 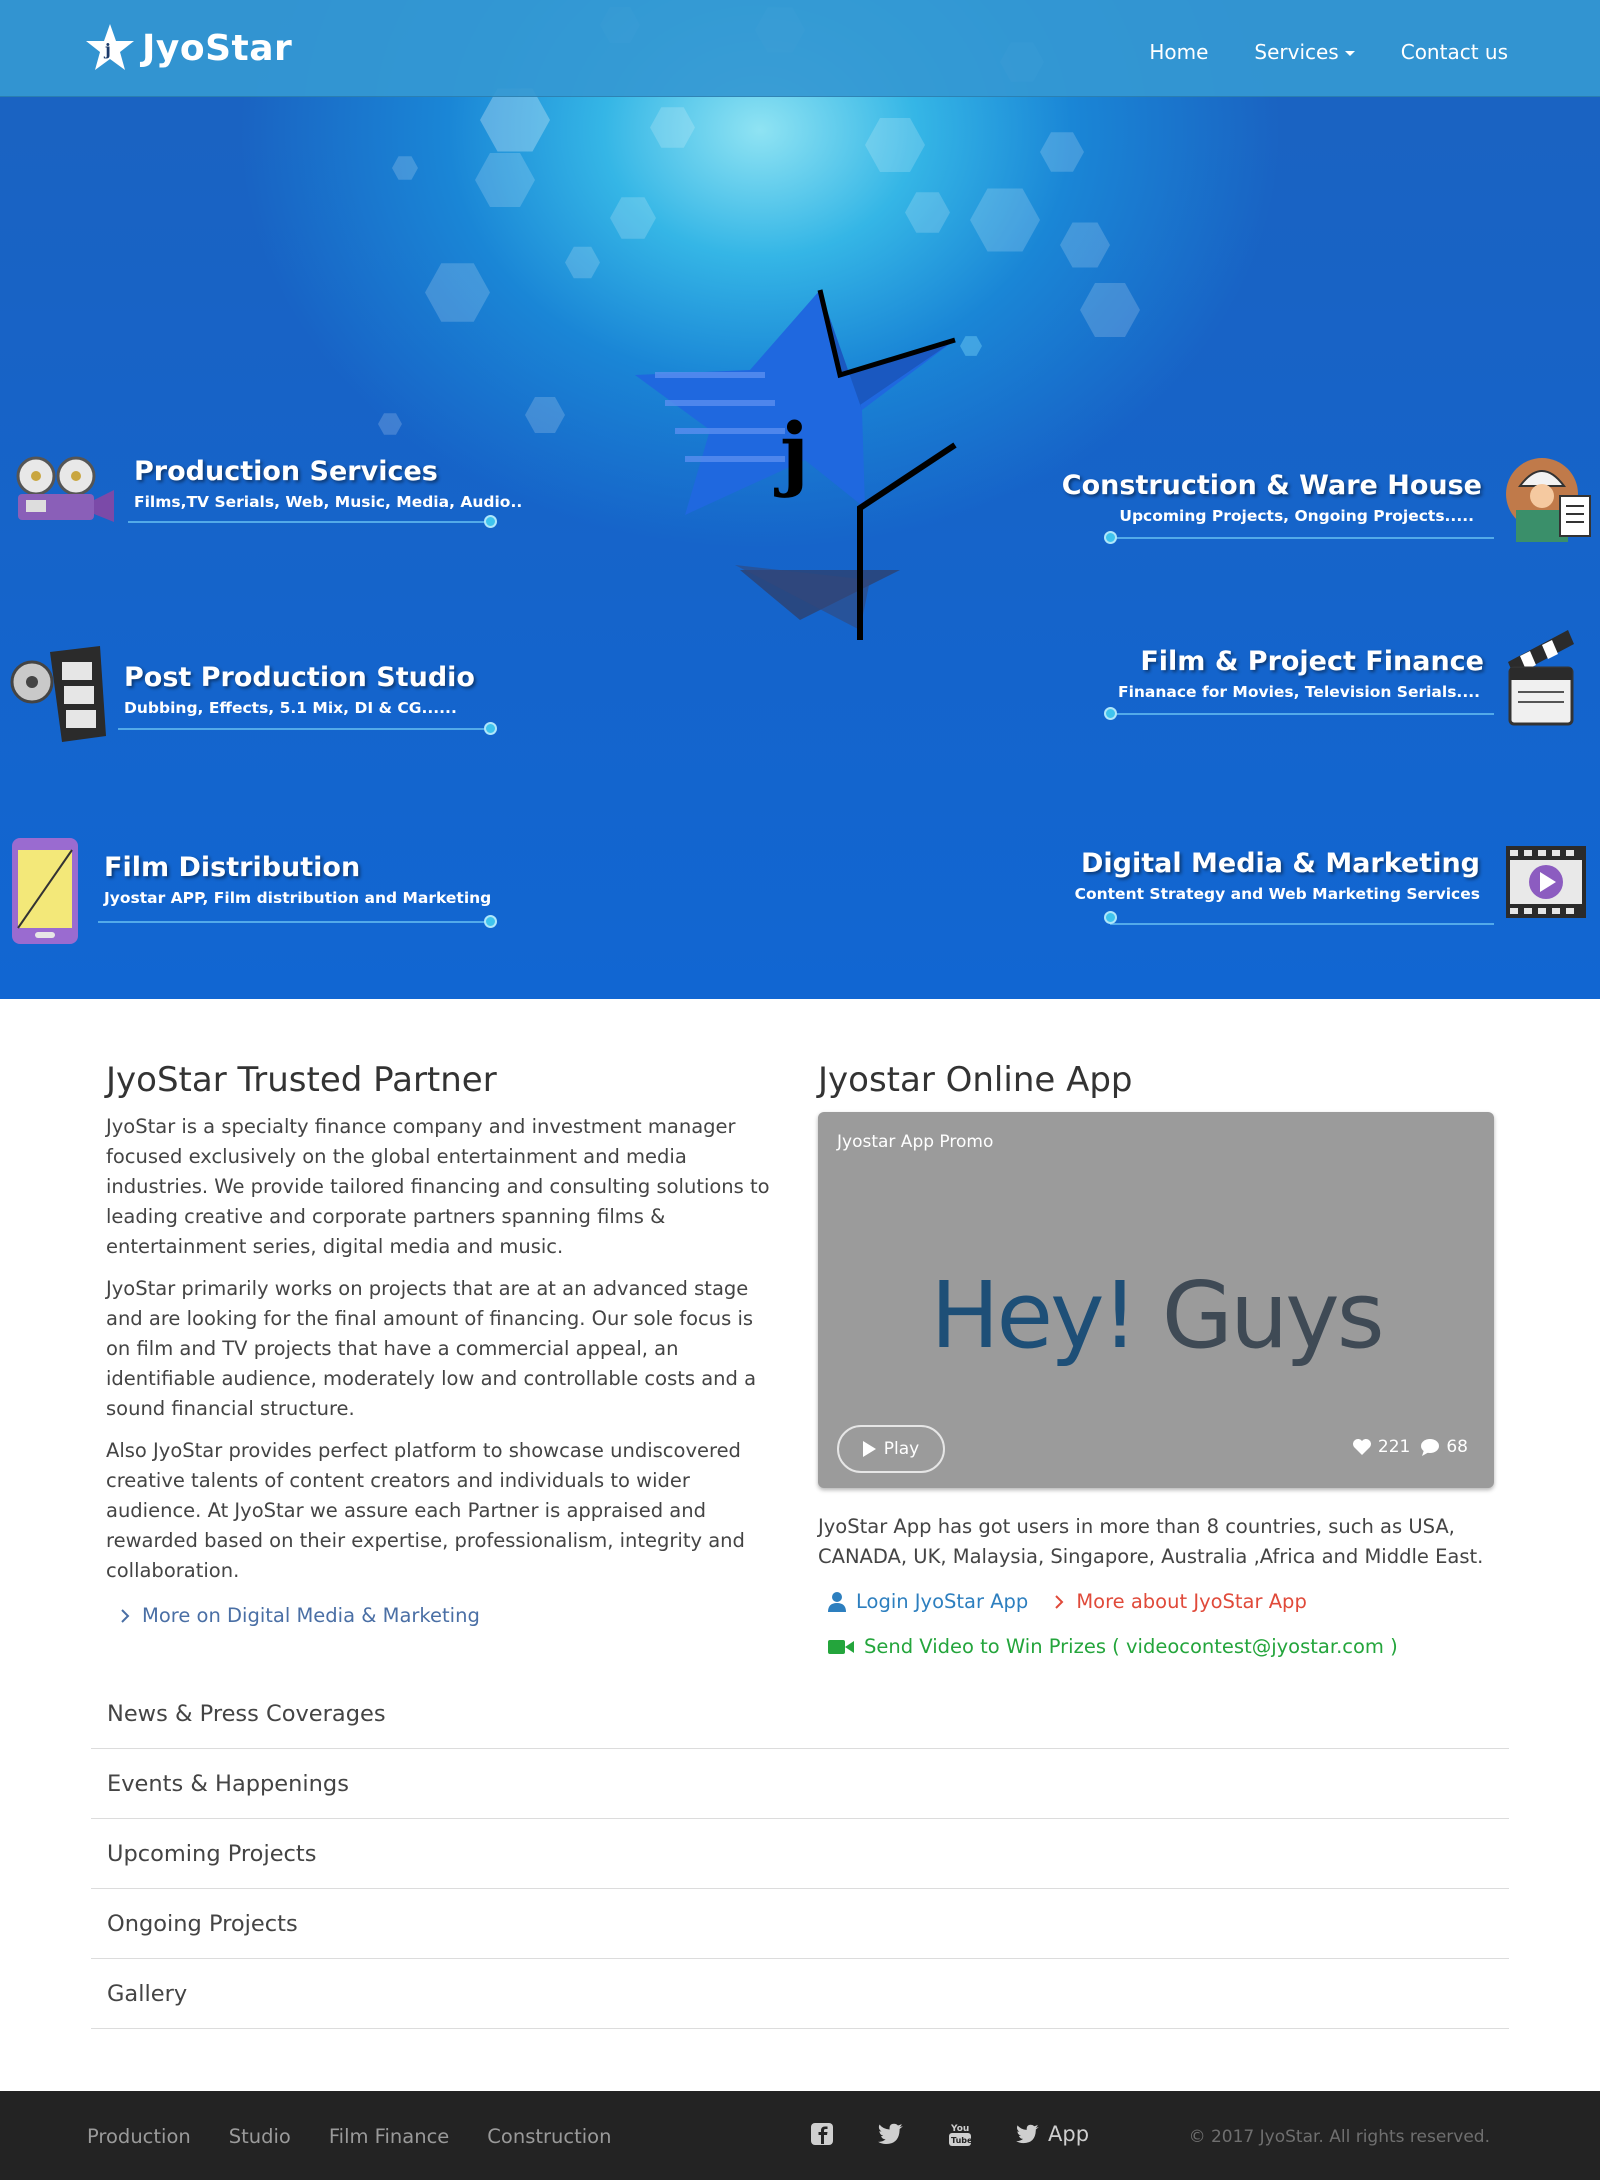 I want to click on video-title: Jyostar App Promo, so click(x=915, y=1142).